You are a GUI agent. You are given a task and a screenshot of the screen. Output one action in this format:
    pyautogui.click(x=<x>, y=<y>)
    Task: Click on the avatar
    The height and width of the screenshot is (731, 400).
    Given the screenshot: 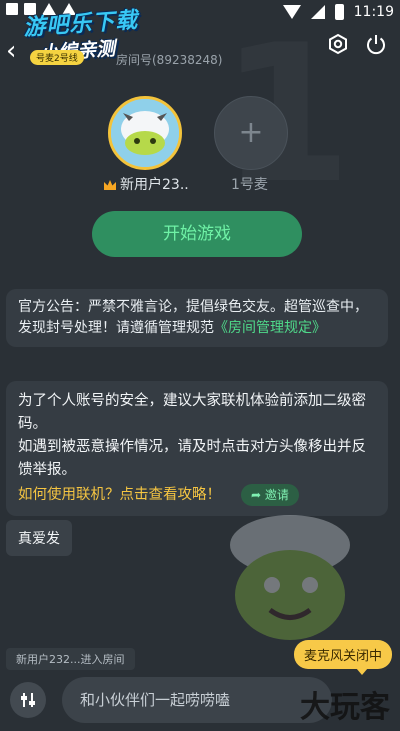 What is the action you would take?
    pyautogui.click(x=145, y=133)
    